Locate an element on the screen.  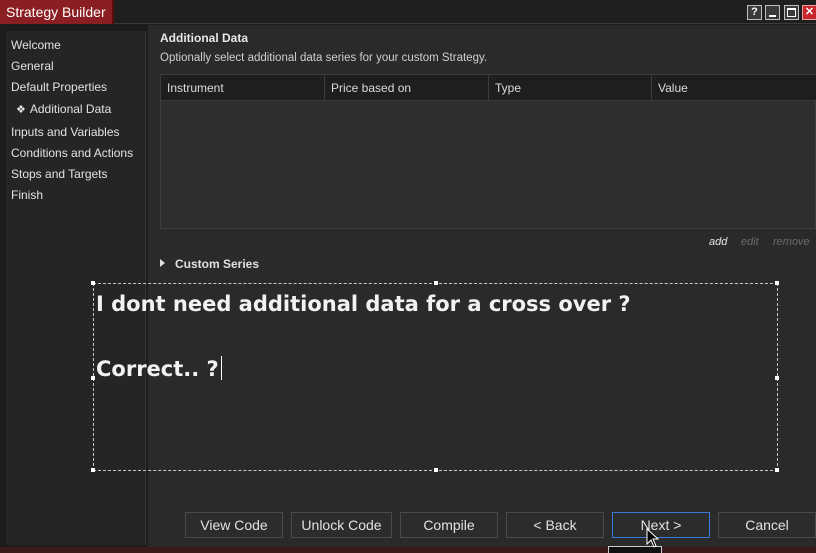
window-title: Strategy Builder is located at coordinates (57, 12).